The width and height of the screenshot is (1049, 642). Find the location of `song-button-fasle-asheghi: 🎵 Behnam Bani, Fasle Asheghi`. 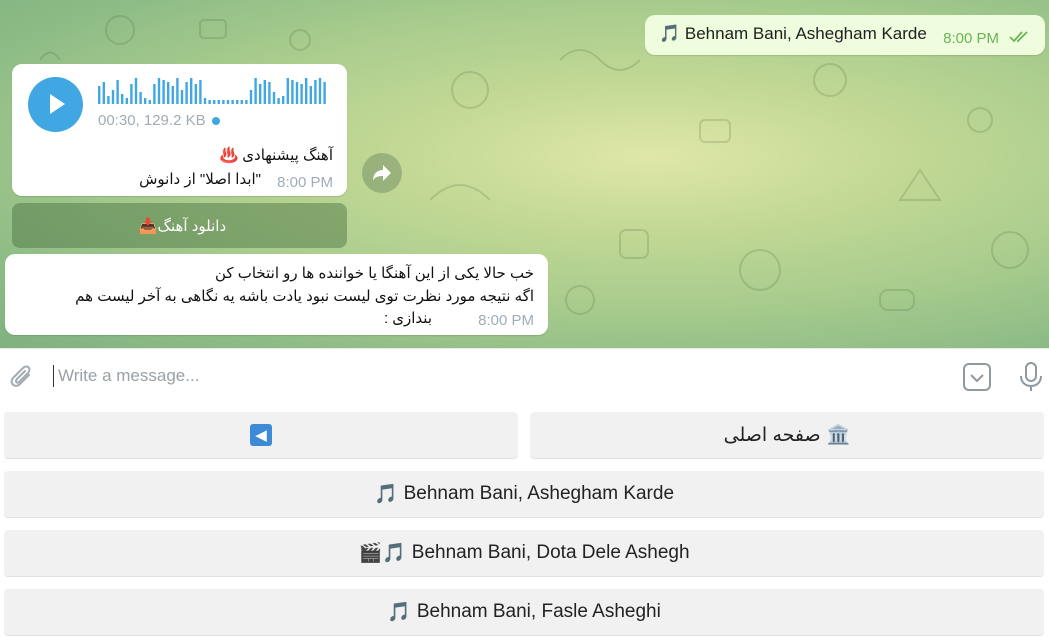

song-button-fasle-asheghi: 🎵 Behnam Bani, Fasle Asheghi is located at coordinates (524, 612).